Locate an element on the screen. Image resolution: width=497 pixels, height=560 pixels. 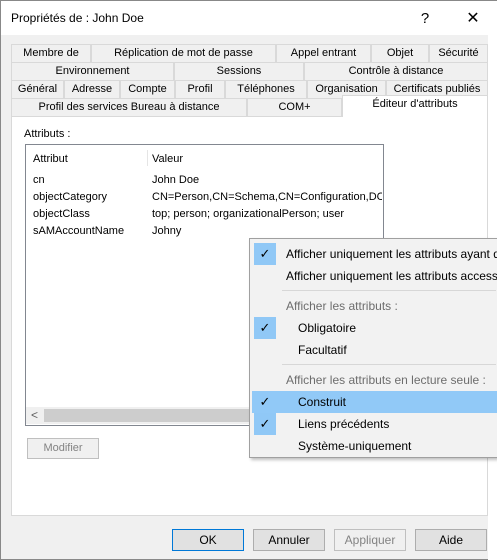
menu-item-label: Système-uniquement is located at coordinates (355, 446).